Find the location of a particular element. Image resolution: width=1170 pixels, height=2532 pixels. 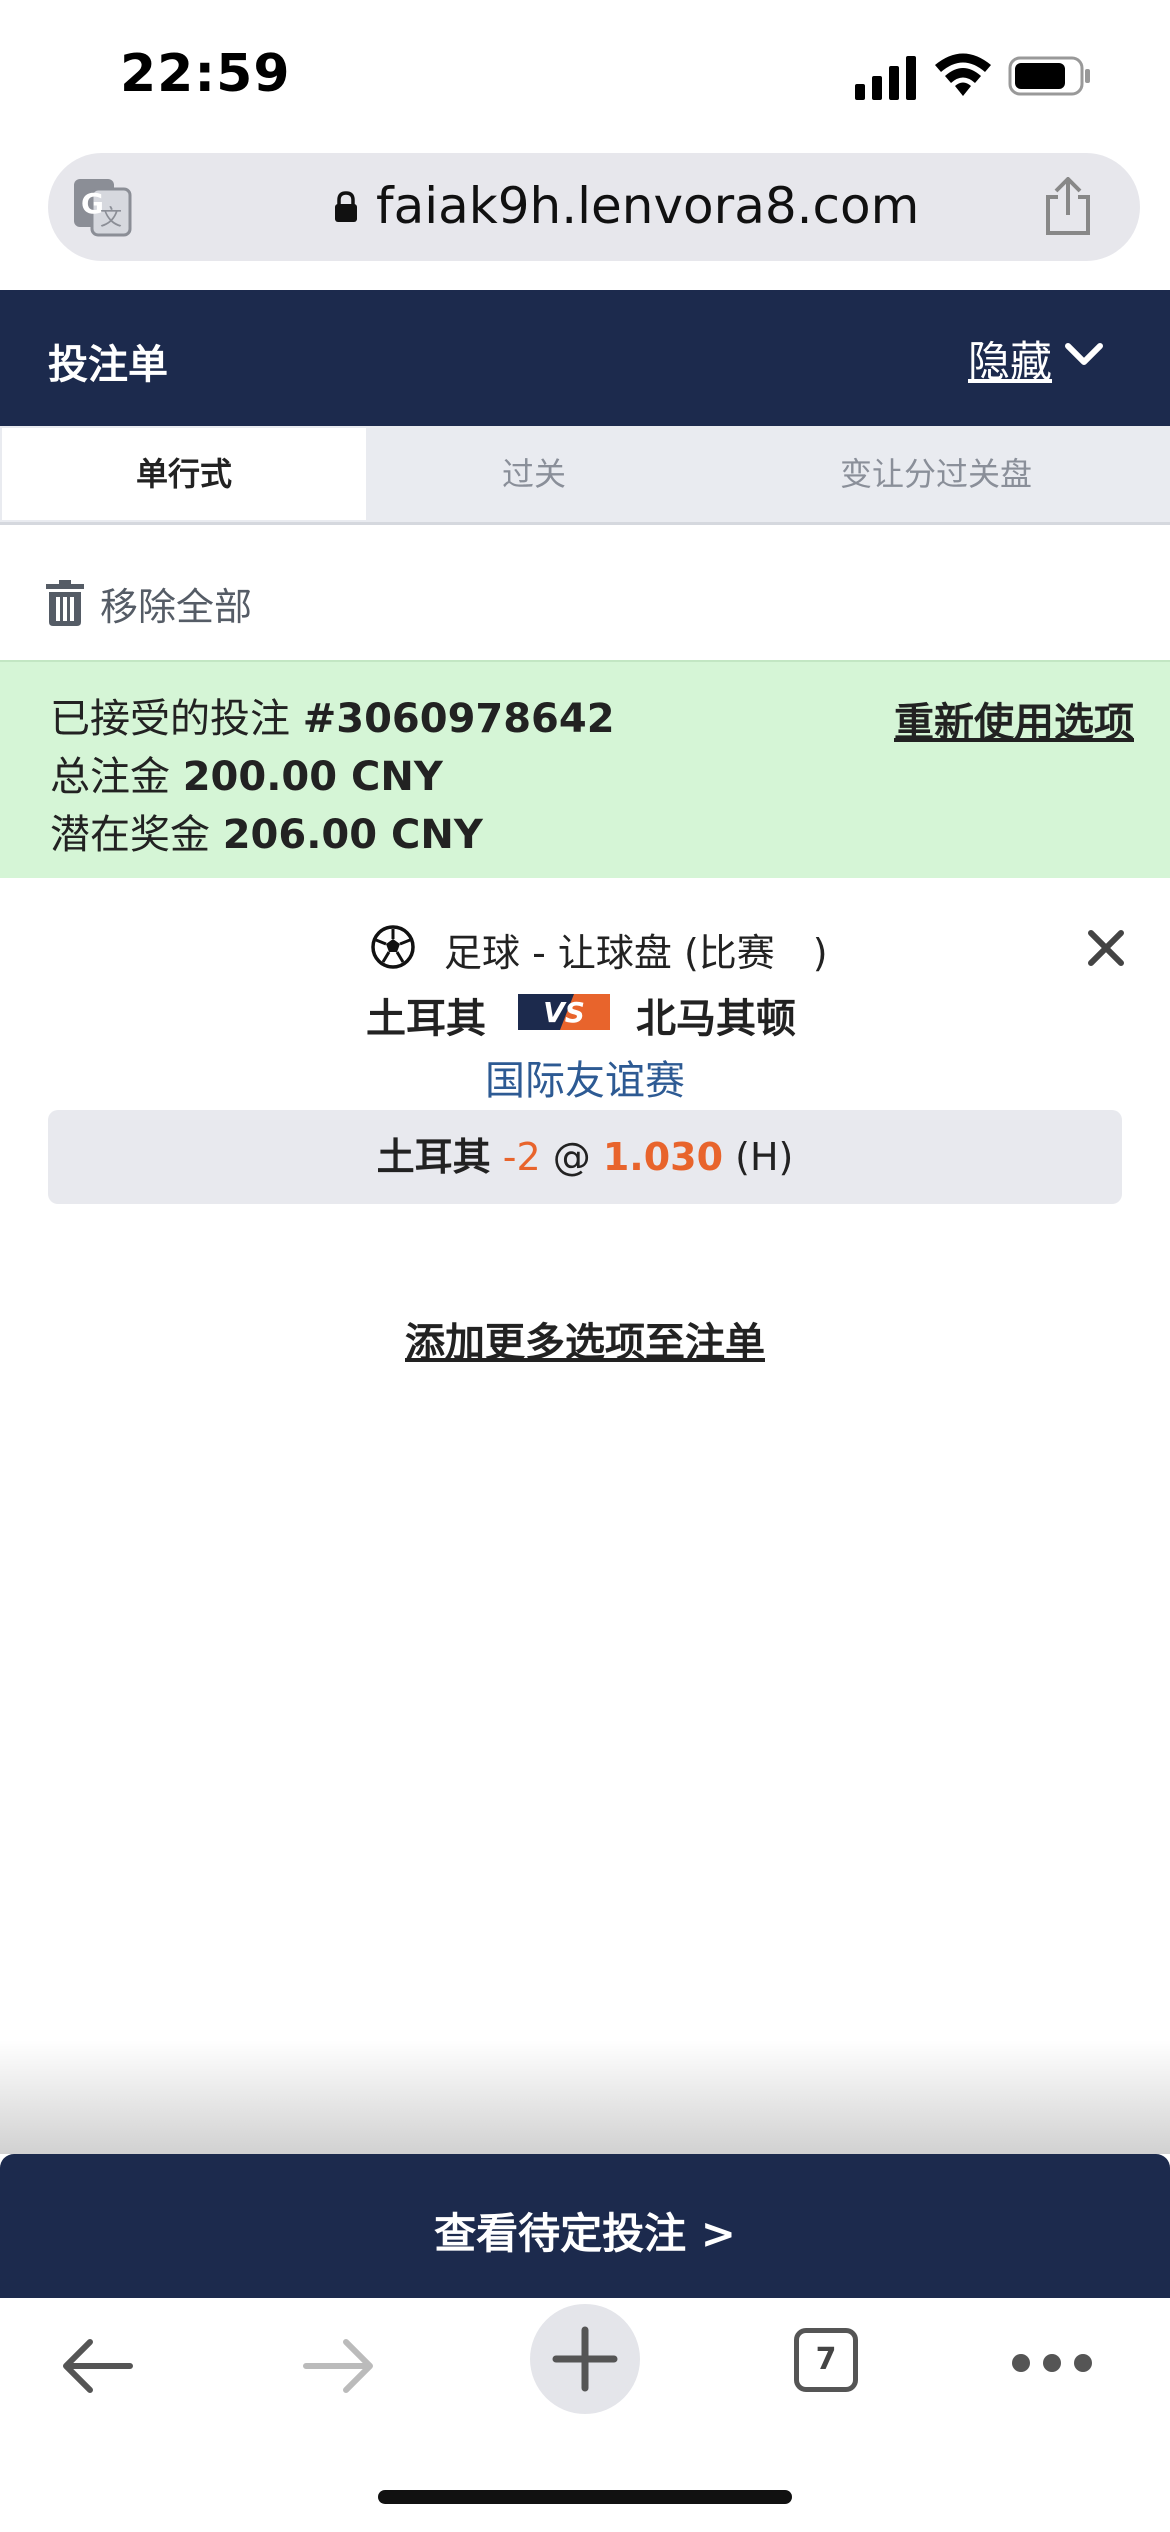

battery-icon is located at coordinates (1049, 76).